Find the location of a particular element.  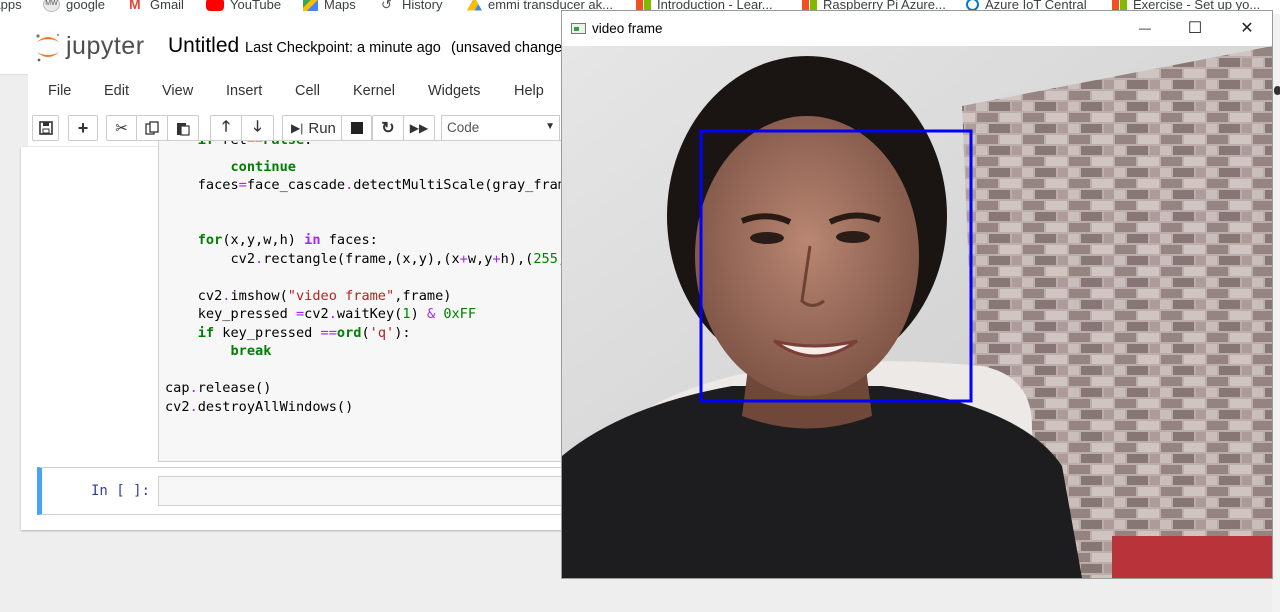

code-line: if key_pressed ==ord('q'): is located at coordinates (304, 333).